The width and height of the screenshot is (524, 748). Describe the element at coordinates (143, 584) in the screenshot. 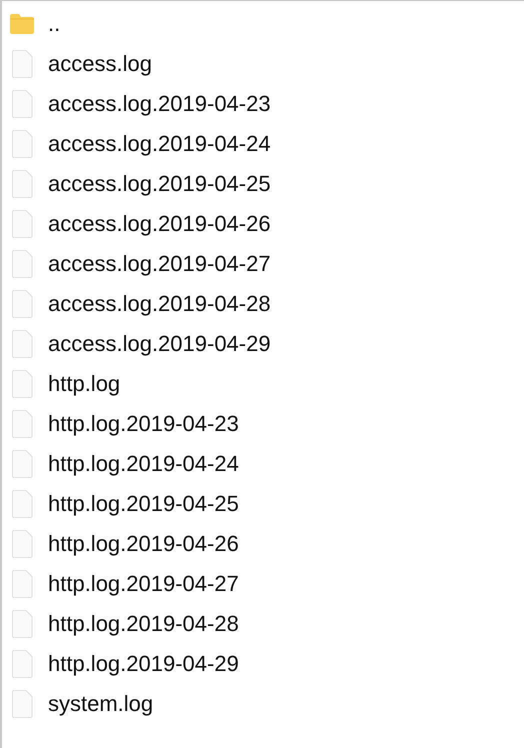

I see `file-name: http.log.2019-04-27` at that location.